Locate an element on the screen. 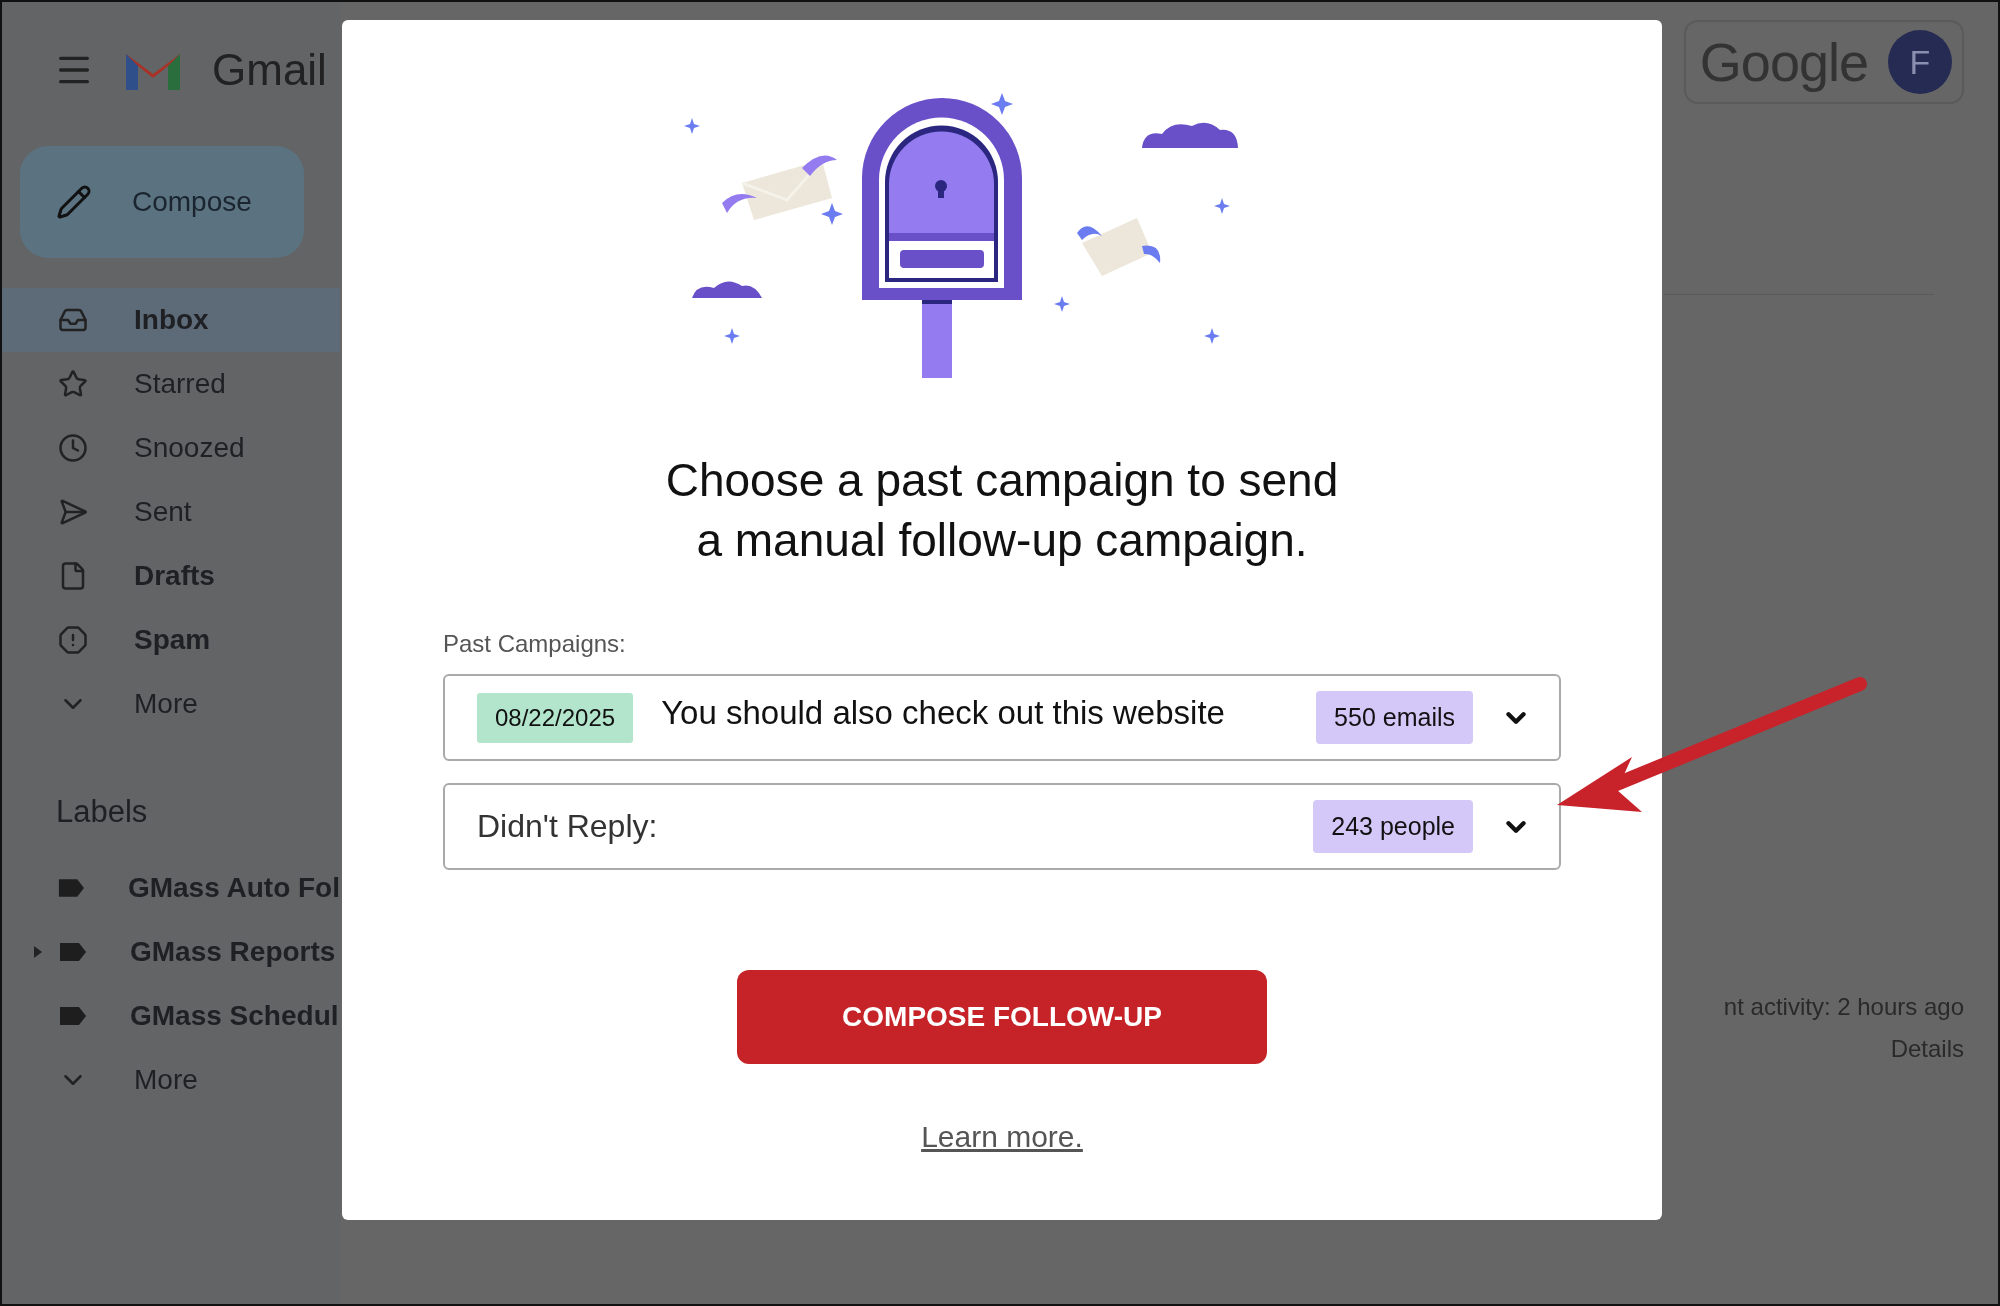  label-text: GMass Reports is located at coordinates (233, 952).